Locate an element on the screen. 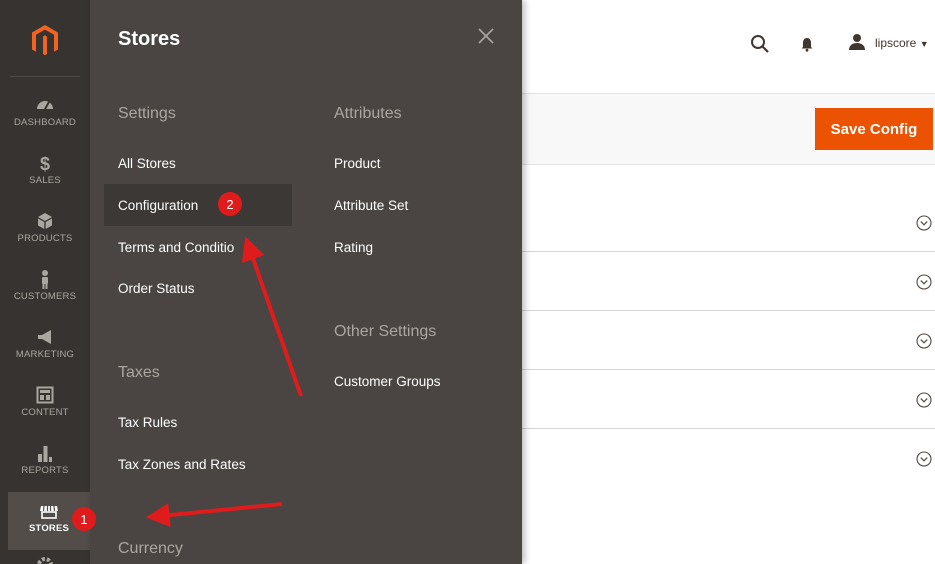 Image resolution: width=935 pixels, height=564 pixels. group-title-attributes: Attributes is located at coordinates (368, 113).